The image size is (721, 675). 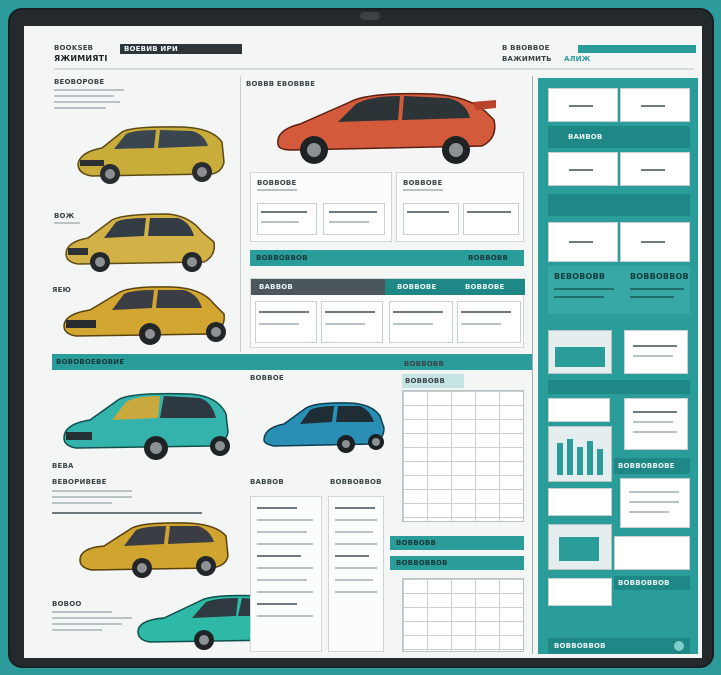 What do you see at coordinates (646, 466) in the screenshot?
I see `right-band-mid: ВОВВОВВОВЕ` at bounding box center [646, 466].